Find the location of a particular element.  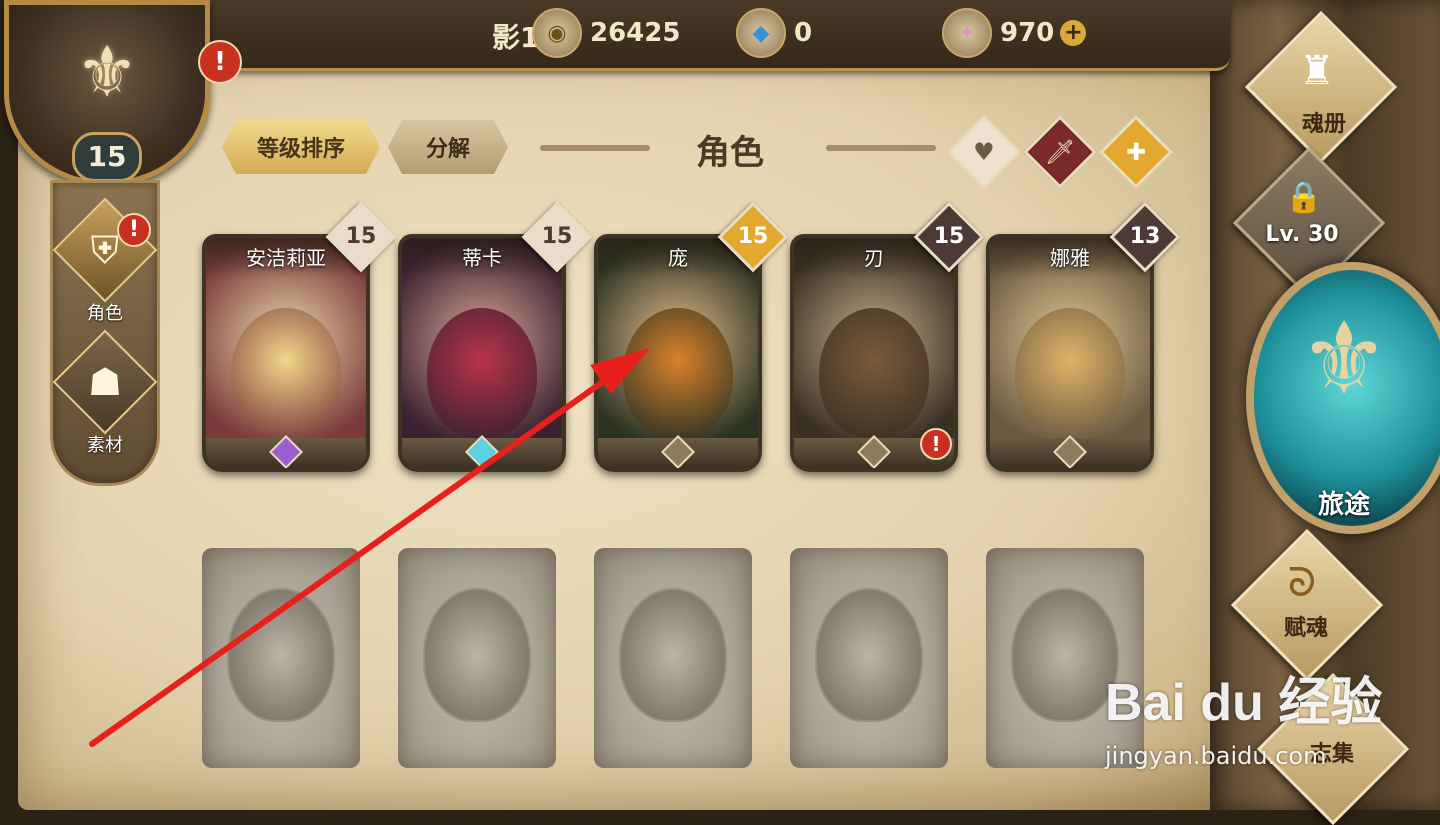

gold-coin-icon: ◉ is located at coordinates (557, 33).